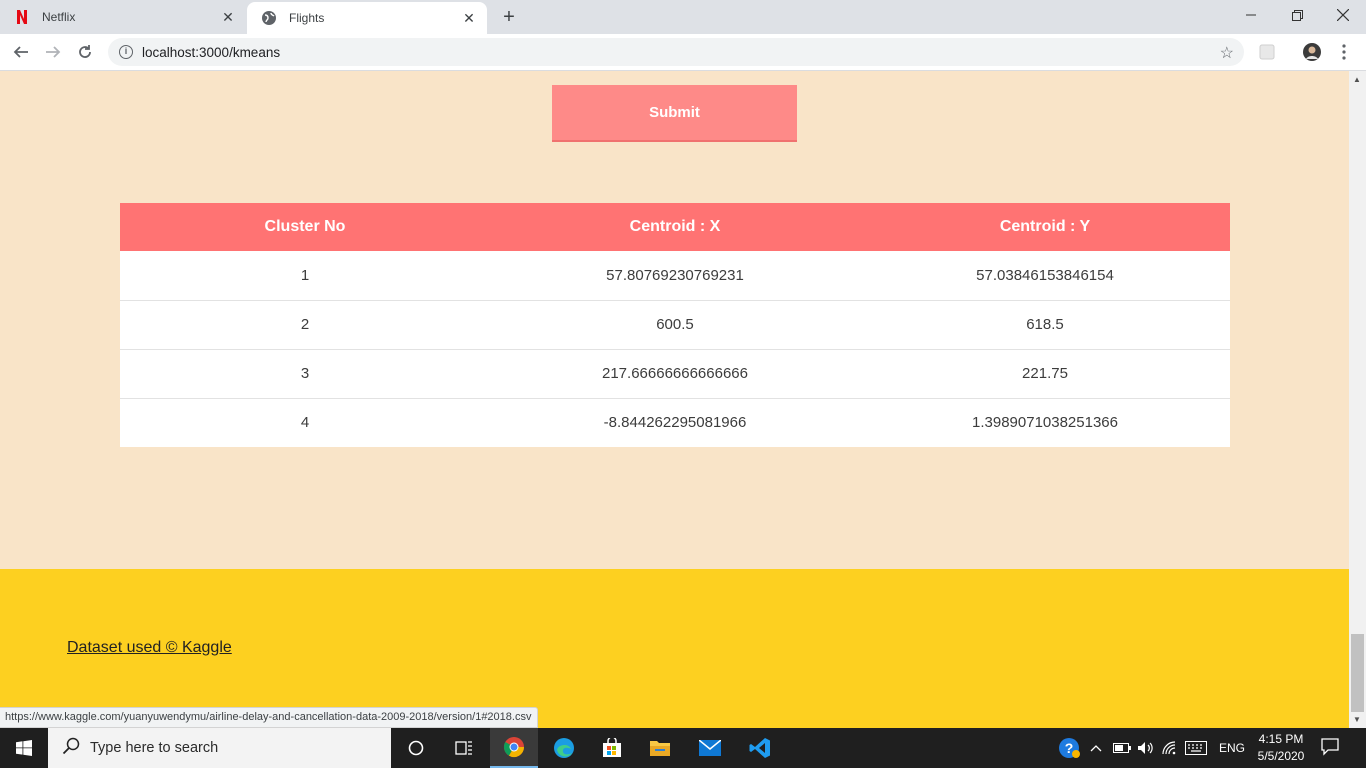 This screenshot has height=768, width=1366. I want to click on new-tab-button: +, so click(509, 17).